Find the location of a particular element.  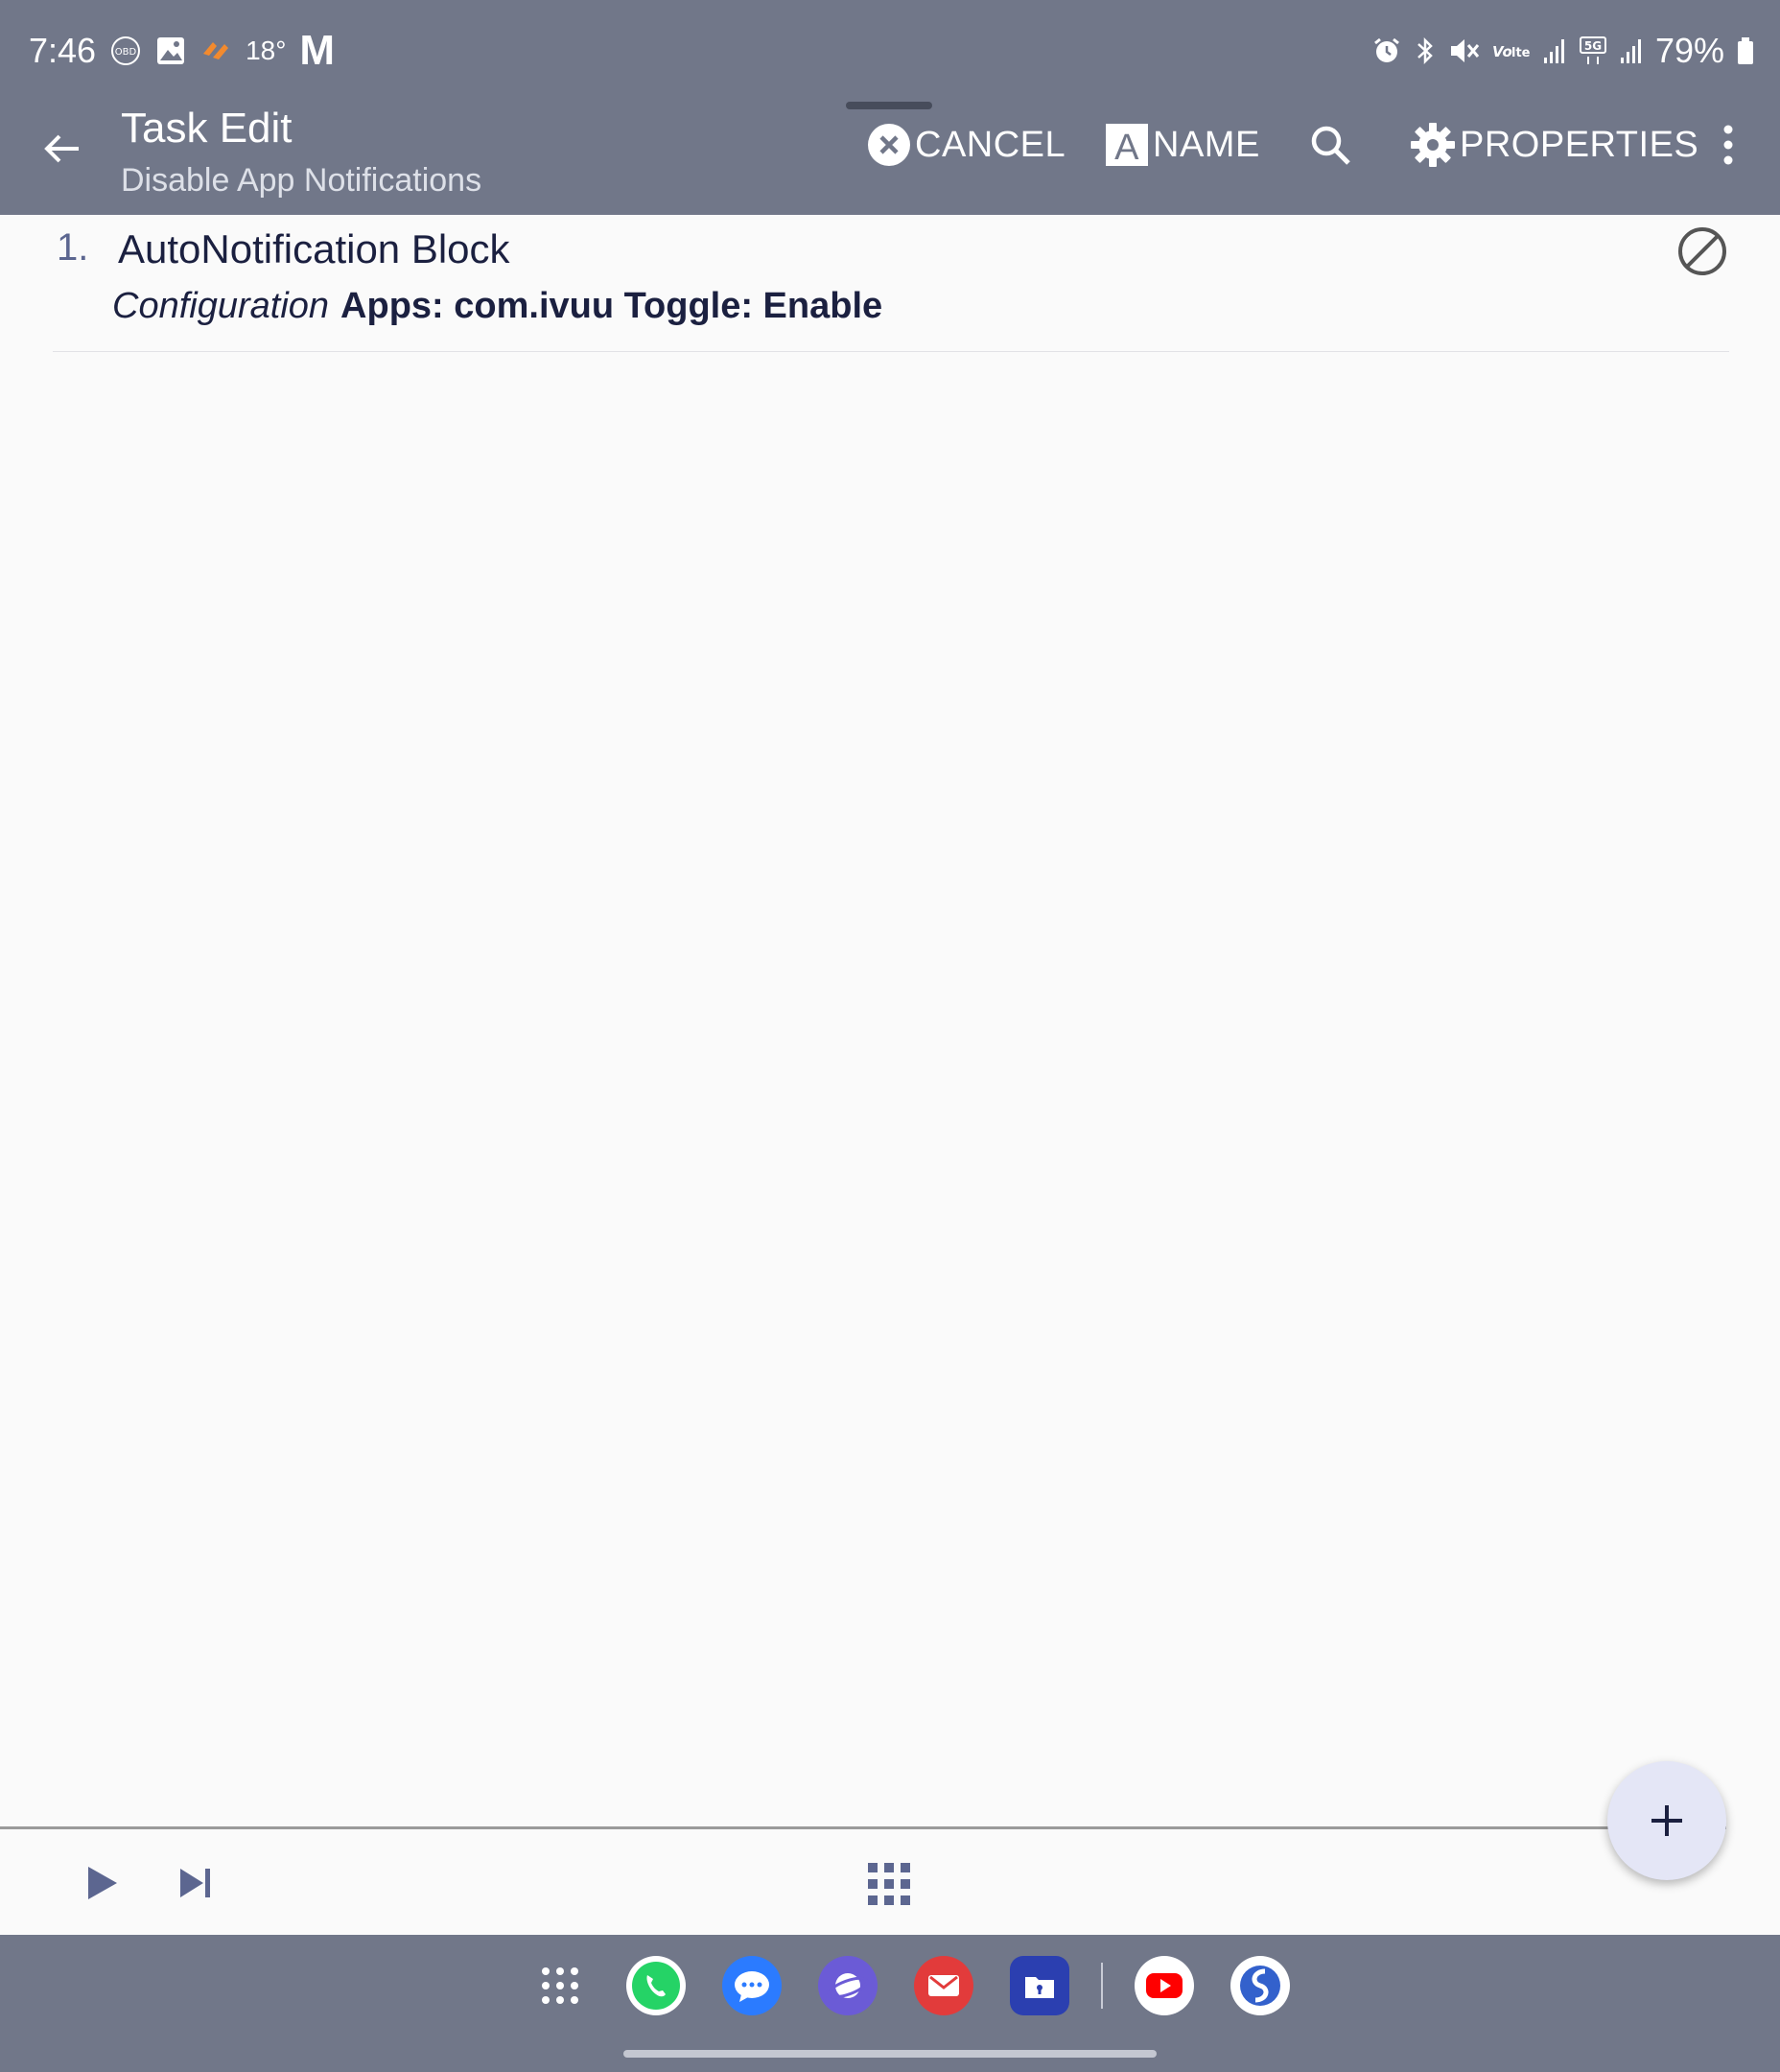

weather-app-icon is located at coordinates (216, 50).